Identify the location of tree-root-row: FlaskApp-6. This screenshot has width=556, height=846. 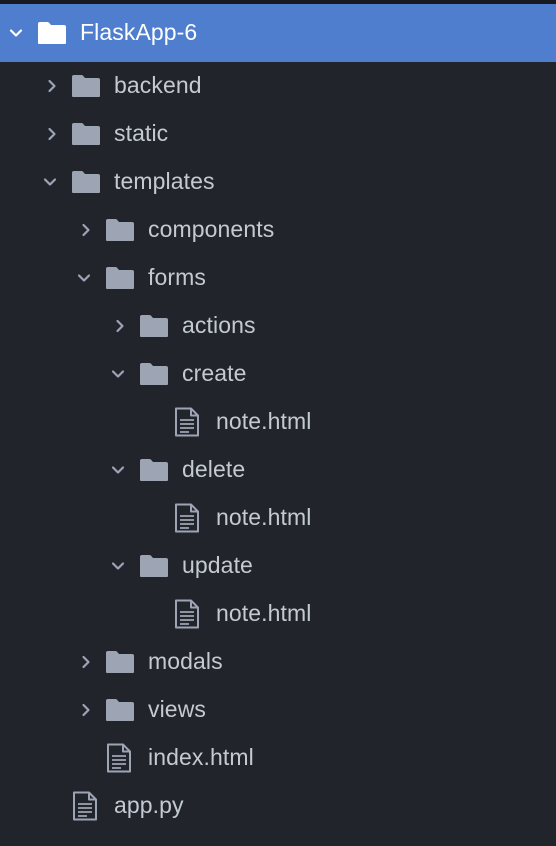
(278, 33).